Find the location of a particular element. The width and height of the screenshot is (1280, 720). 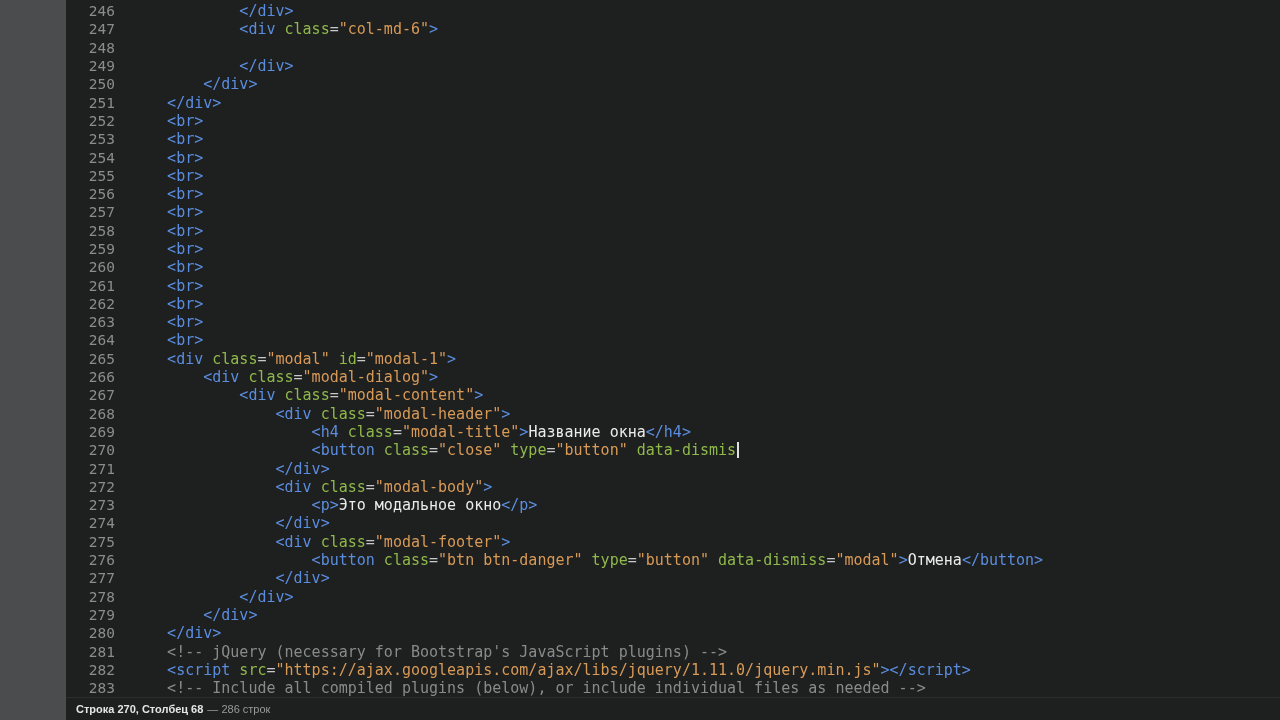

line-number: 266 is located at coordinates (101, 377).